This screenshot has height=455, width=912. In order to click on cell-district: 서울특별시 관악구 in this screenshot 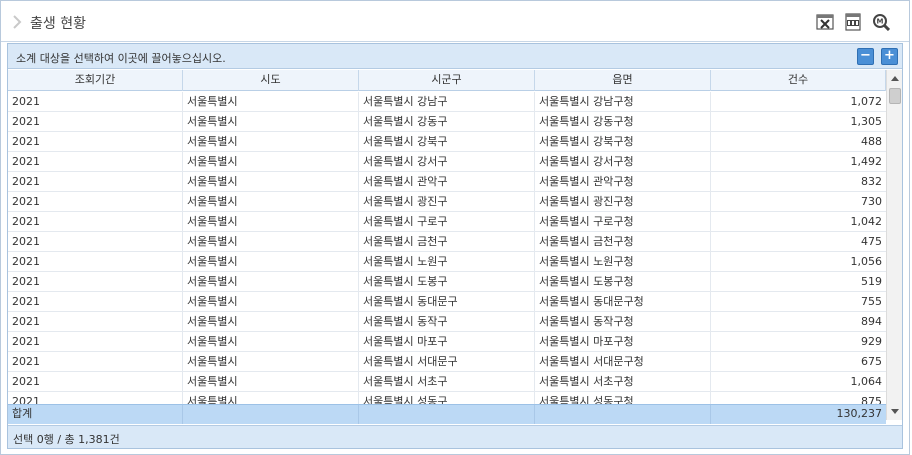, I will do `click(447, 182)`.